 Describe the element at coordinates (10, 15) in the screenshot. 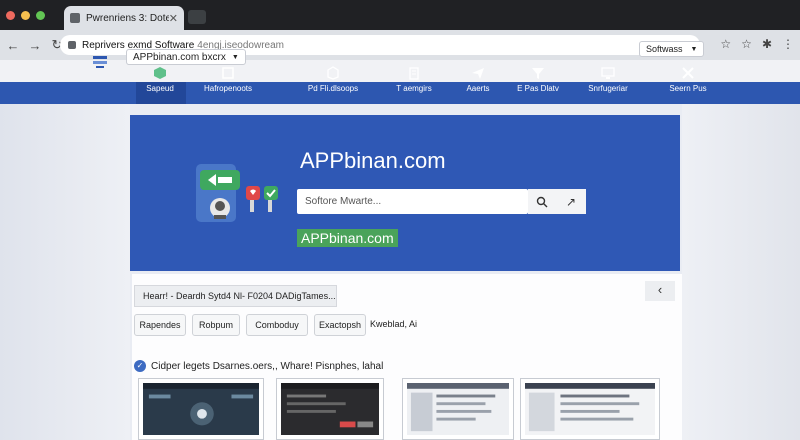

I see `close-window-button` at that location.